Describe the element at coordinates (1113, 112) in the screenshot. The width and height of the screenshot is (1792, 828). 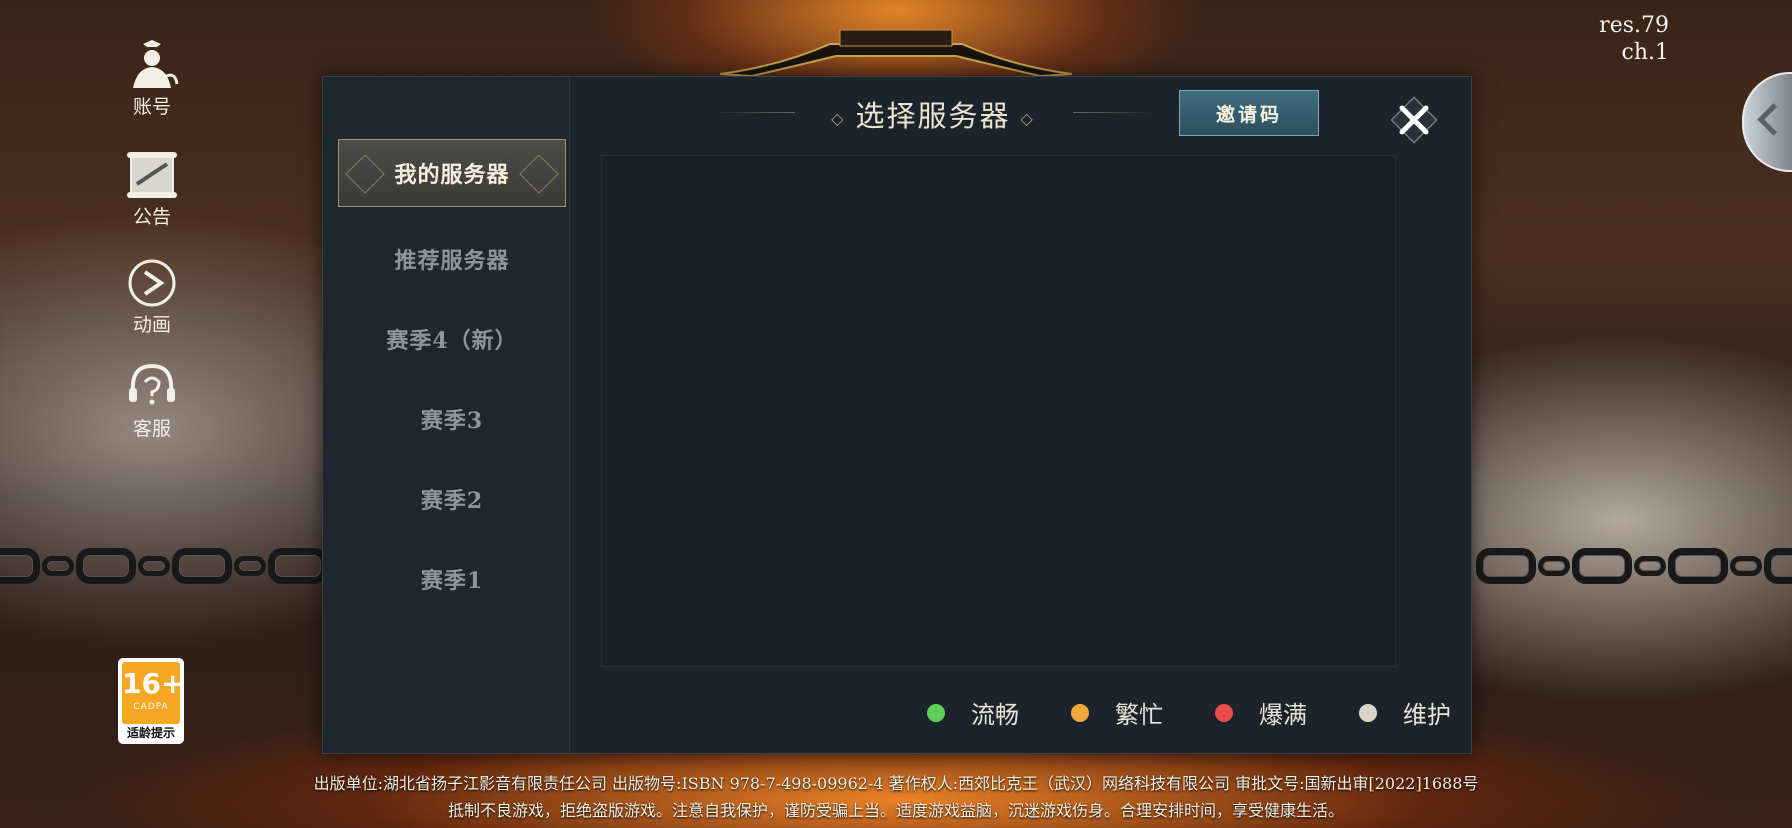
I see `title-ornament-right` at that location.